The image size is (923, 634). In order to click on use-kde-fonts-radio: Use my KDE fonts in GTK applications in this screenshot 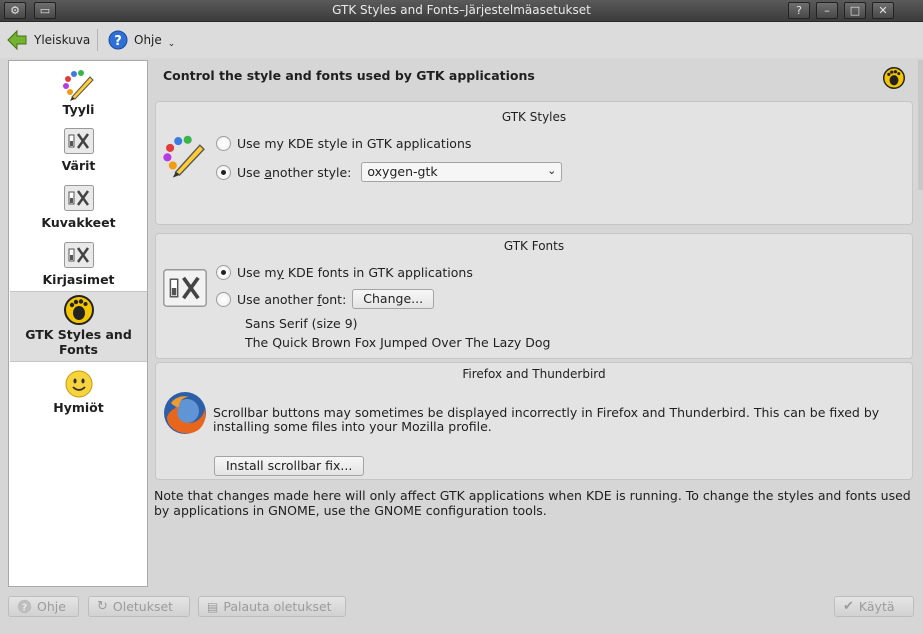, I will do `click(344, 272)`.